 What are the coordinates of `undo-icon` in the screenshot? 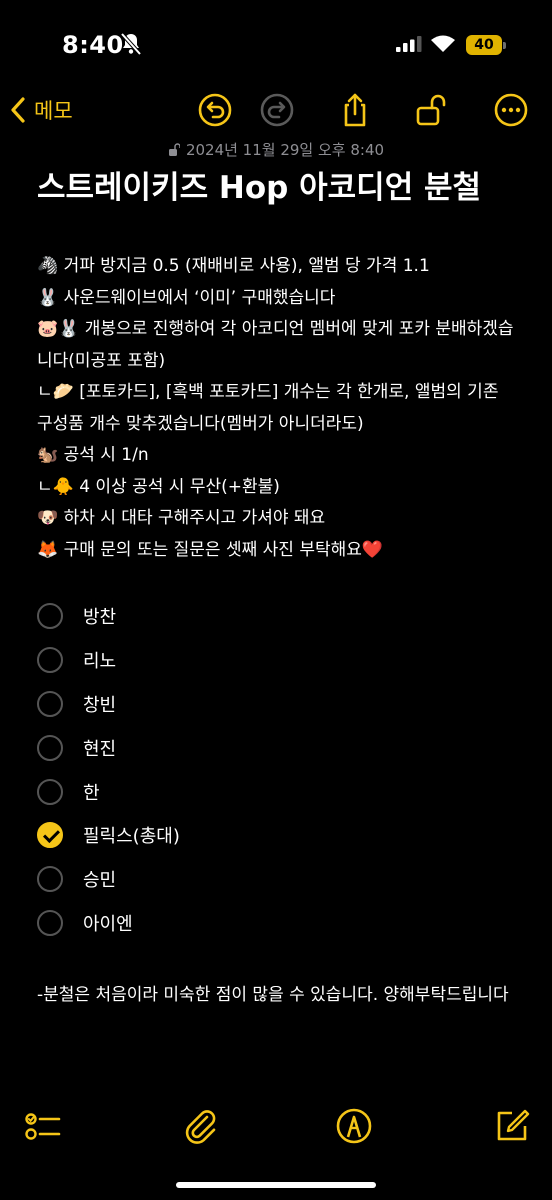 It's located at (215, 110).